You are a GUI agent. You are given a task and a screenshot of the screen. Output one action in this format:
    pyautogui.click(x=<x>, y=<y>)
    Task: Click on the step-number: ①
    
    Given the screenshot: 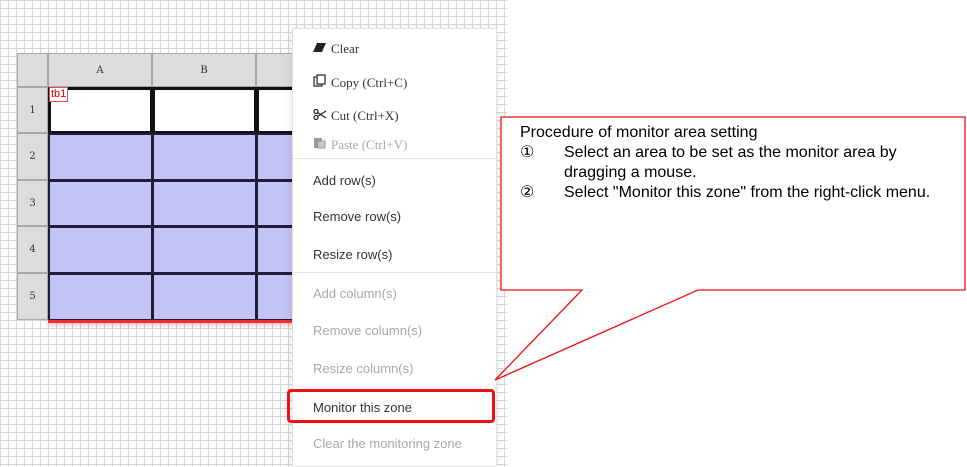 What is the action you would take?
    pyautogui.click(x=527, y=152)
    